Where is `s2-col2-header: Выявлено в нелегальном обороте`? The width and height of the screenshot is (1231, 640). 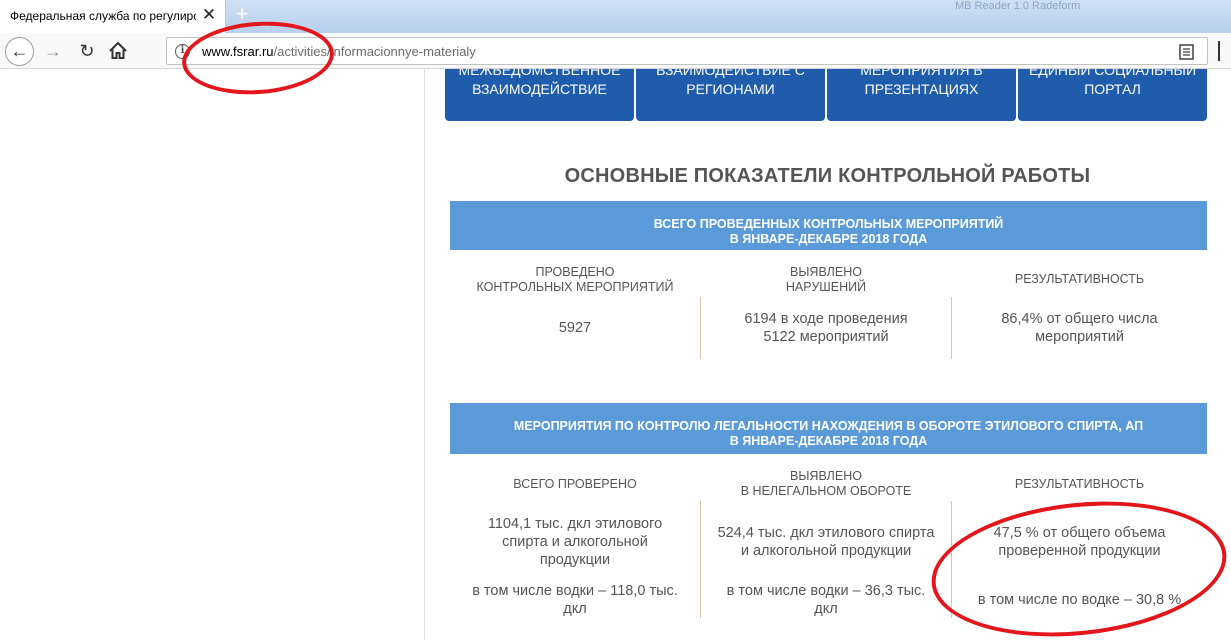
s2-col2-header: Выявлено в нелегальном обороте is located at coordinates (826, 484).